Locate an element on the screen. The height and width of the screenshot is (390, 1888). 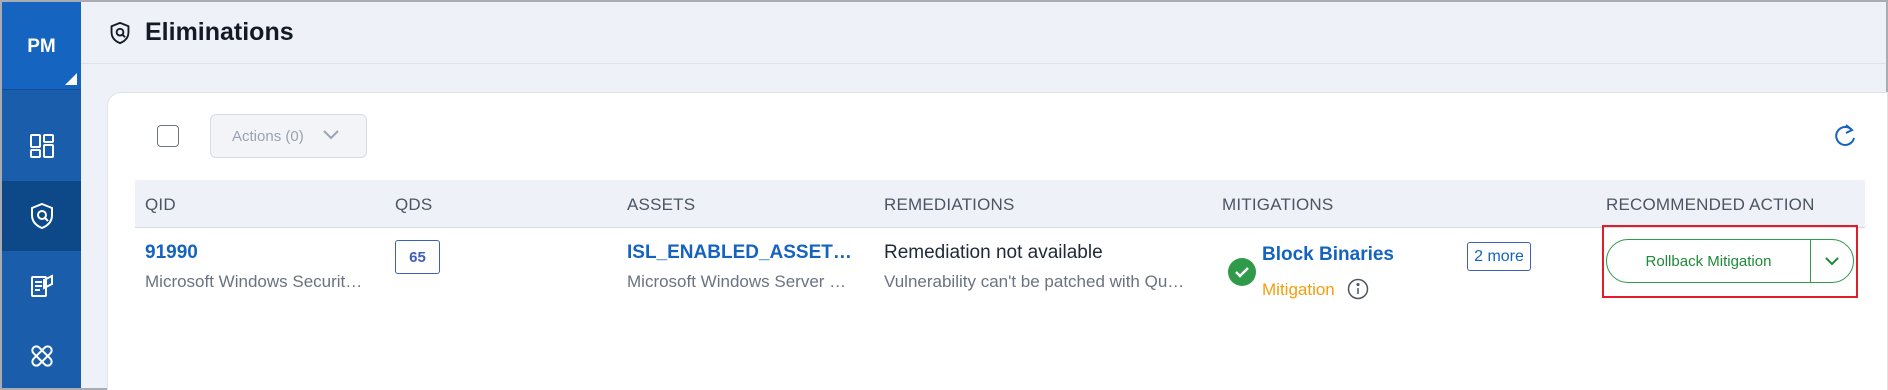
rollback-mitigation-label: Rollback Mitigation is located at coordinates (1708, 261).